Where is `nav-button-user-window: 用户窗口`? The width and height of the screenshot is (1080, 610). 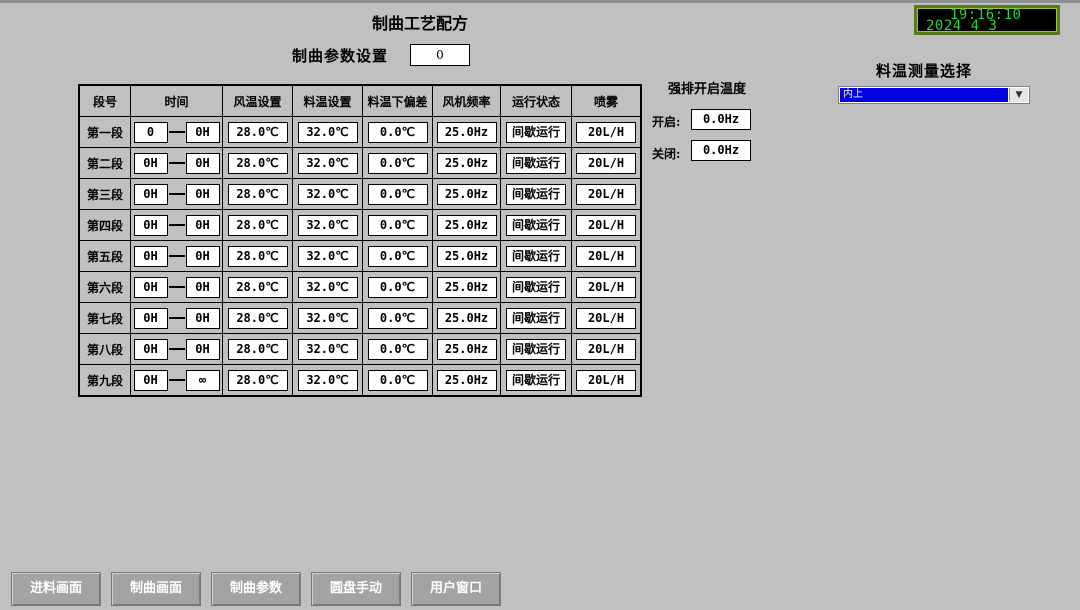 nav-button-user-window: 用户窗口 is located at coordinates (456, 589).